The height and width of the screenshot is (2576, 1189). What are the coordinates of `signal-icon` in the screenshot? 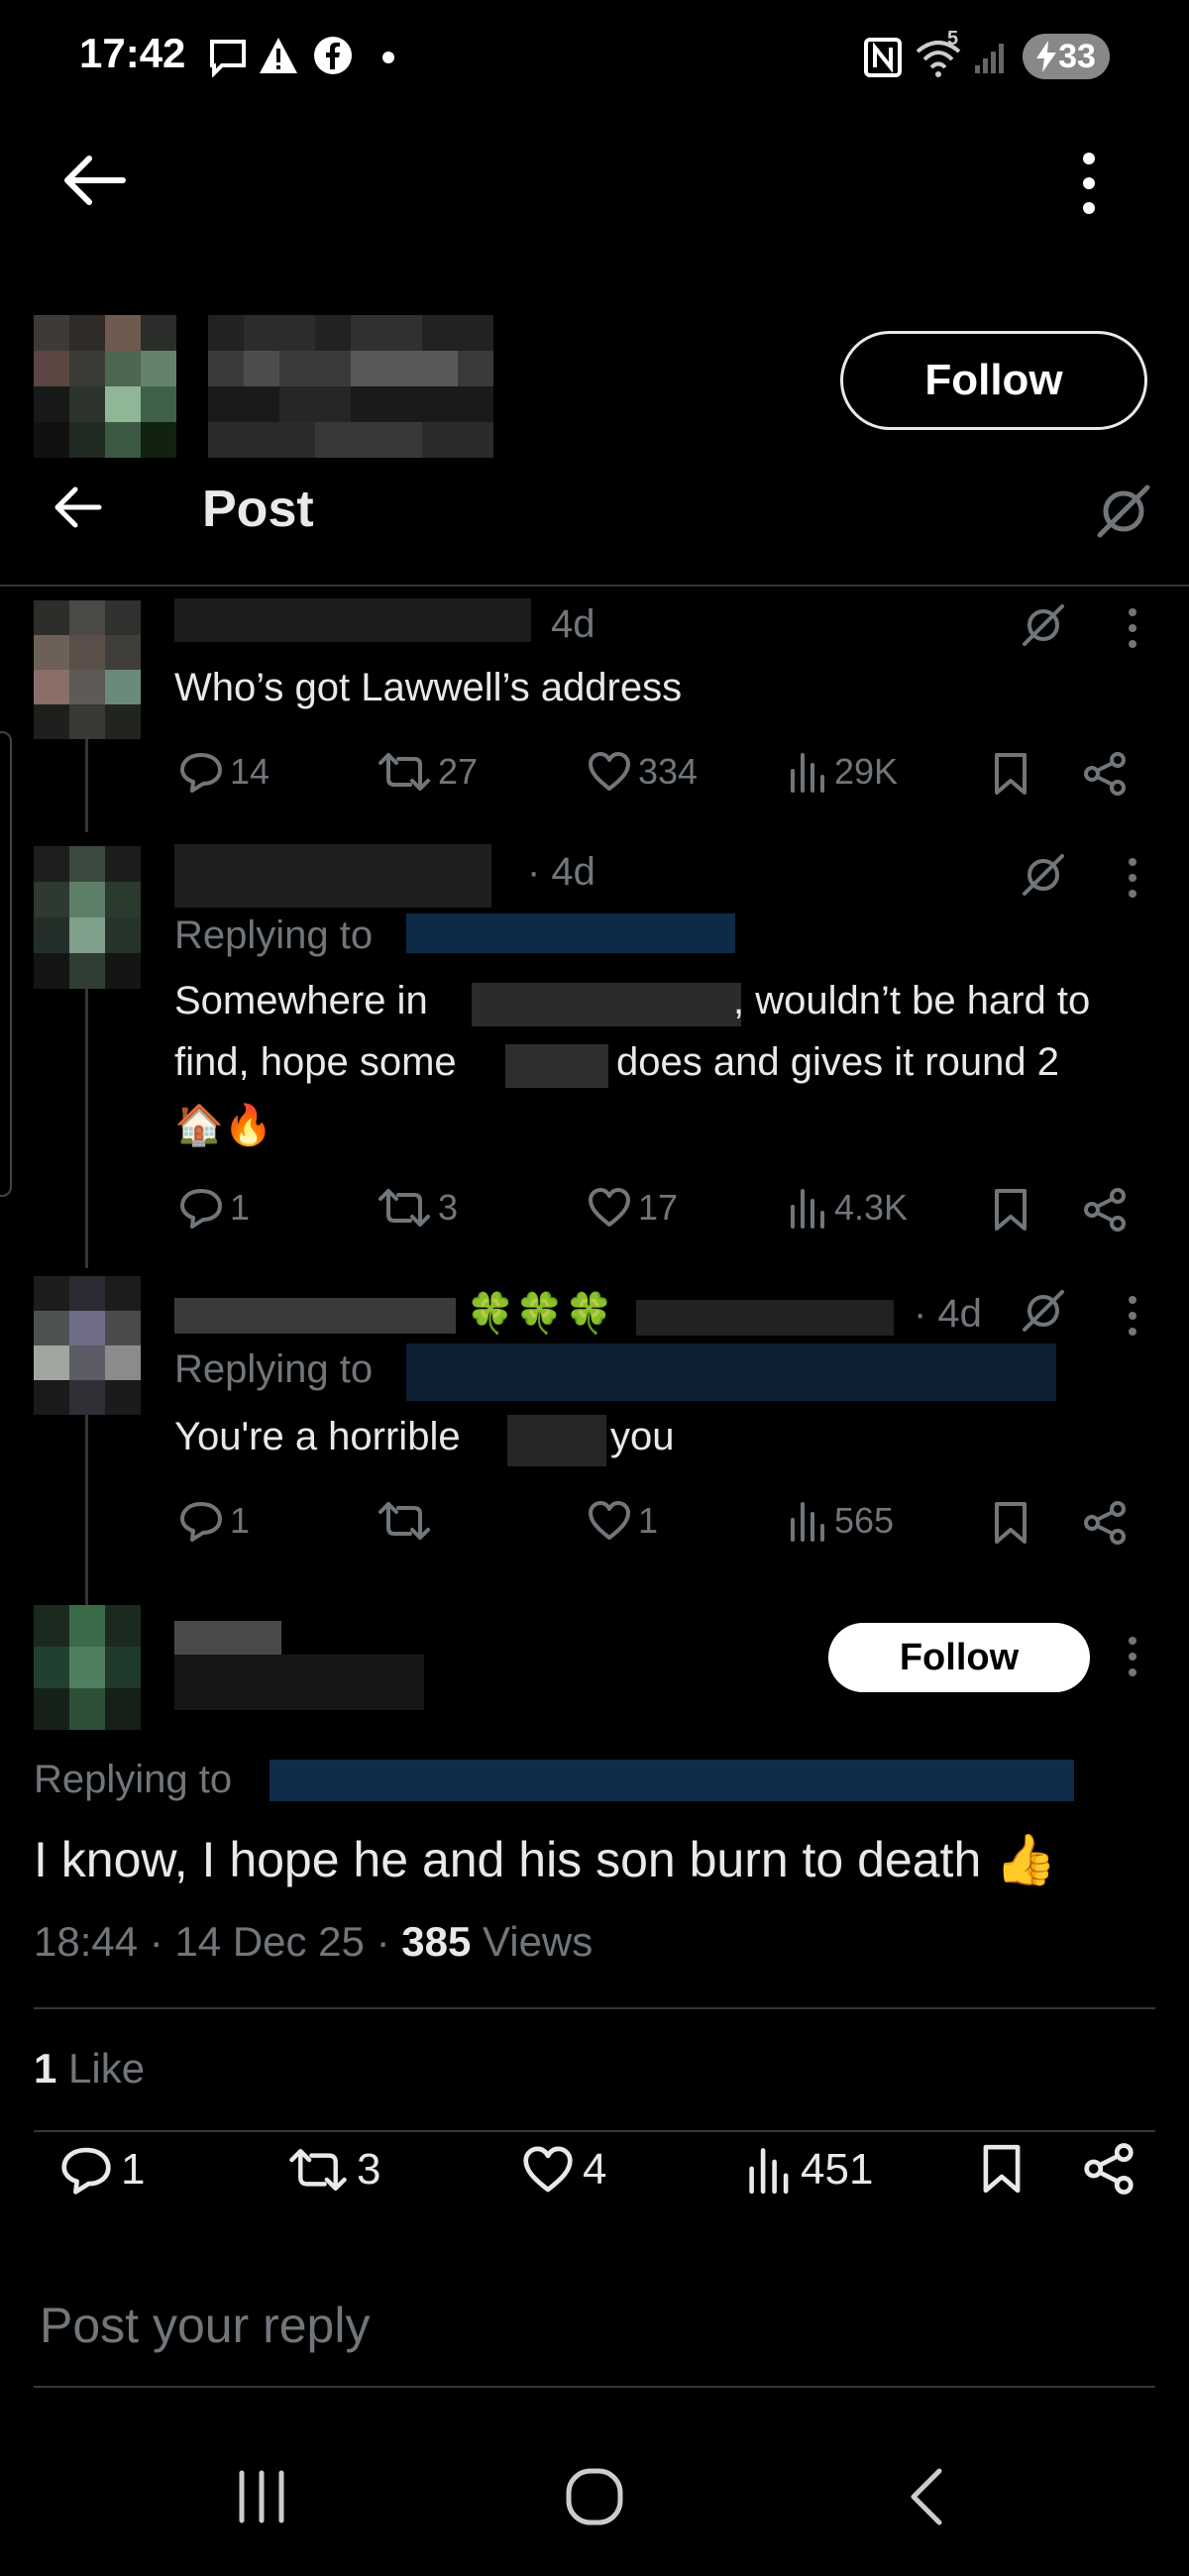 It's located at (990, 58).